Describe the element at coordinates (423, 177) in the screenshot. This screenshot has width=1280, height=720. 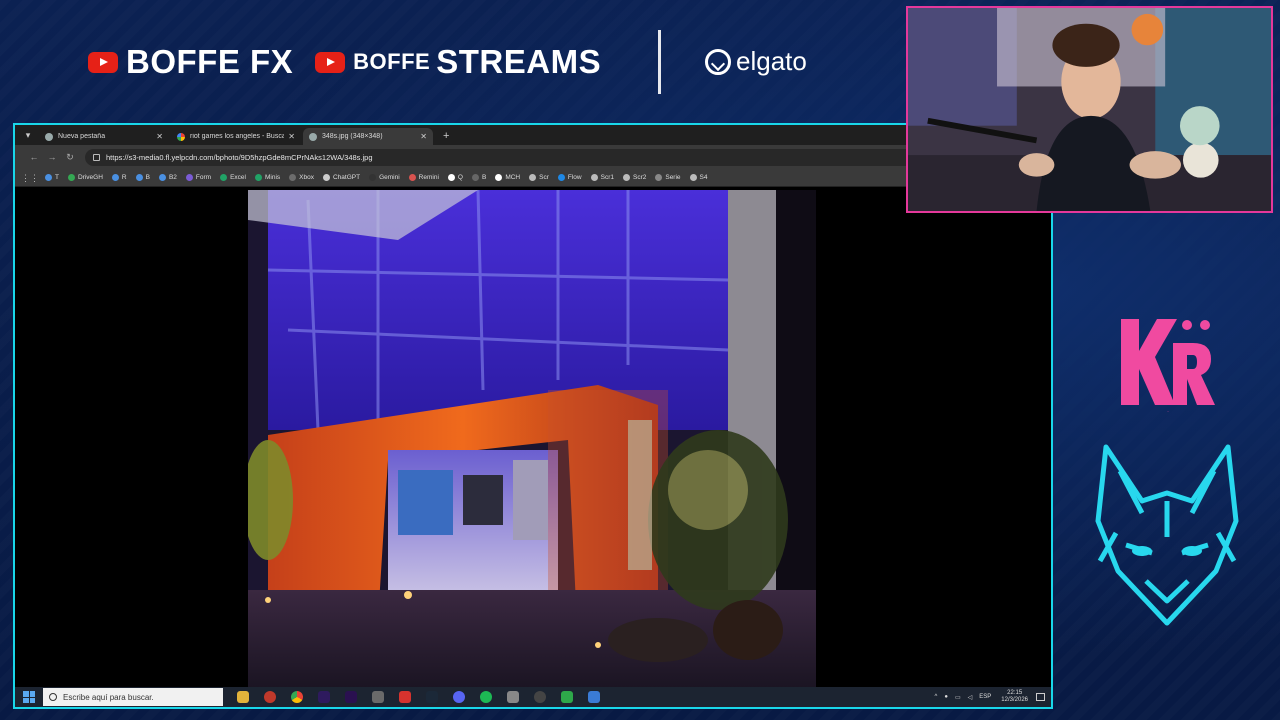
I see `bookmark-item: Remini` at that location.